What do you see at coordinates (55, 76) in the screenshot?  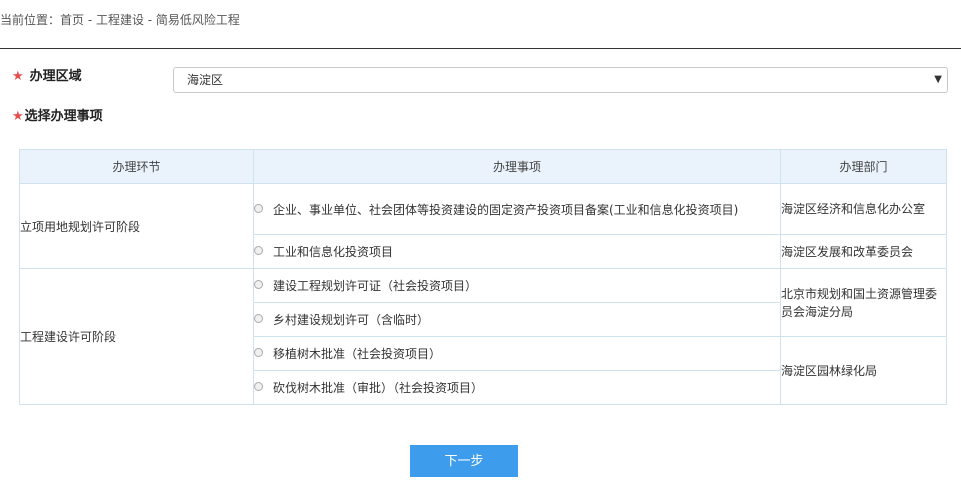 I see `region-label-text: 办理区域` at bounding box center [55, 76].